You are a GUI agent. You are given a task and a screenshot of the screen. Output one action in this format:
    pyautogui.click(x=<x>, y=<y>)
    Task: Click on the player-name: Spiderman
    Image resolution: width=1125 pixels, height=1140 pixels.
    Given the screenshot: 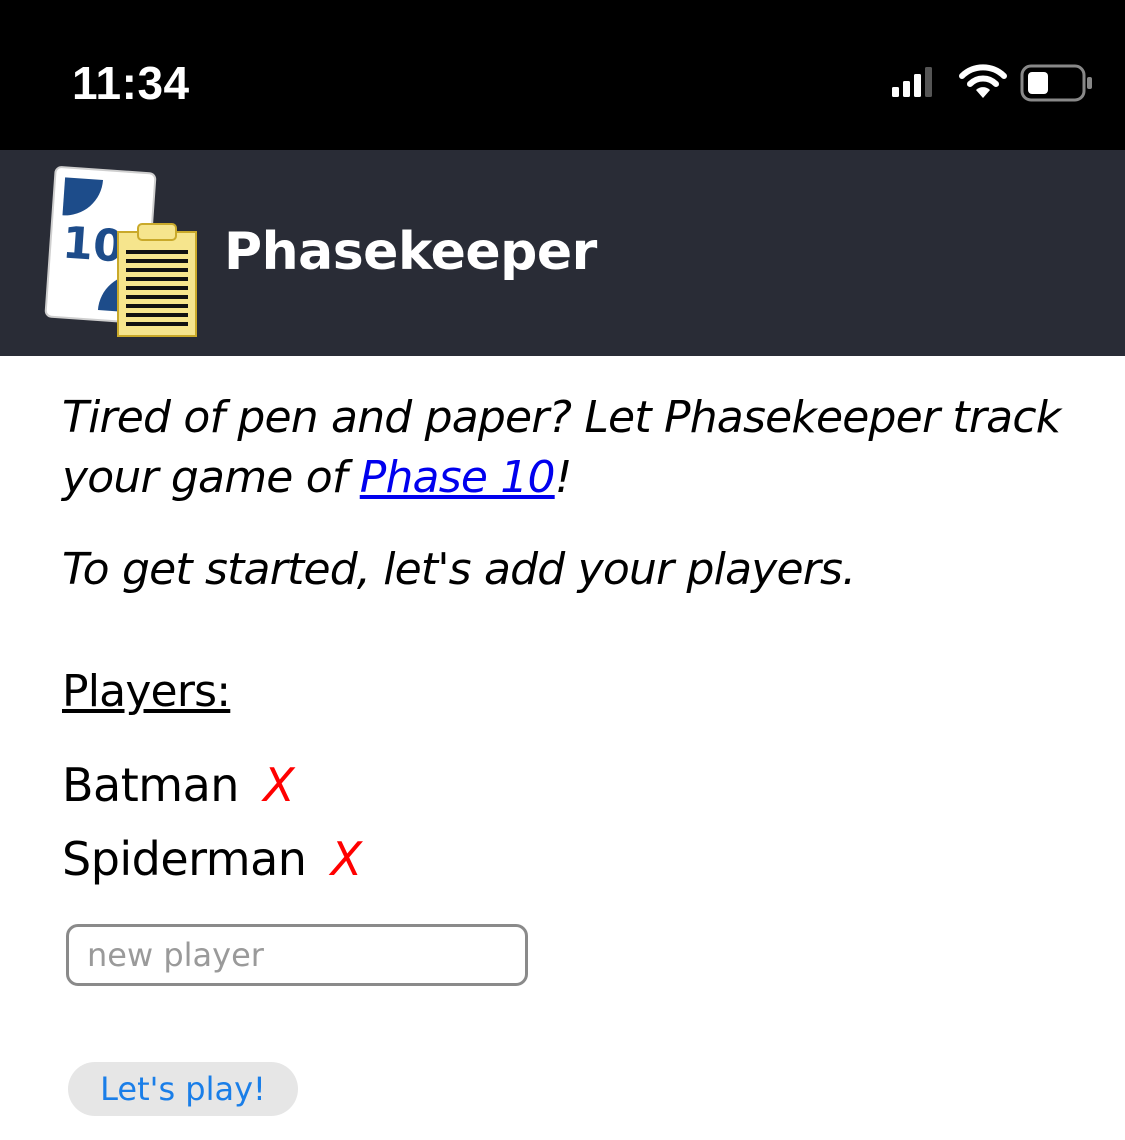 What is the action you would take?
    pyautogui.click(x=184, y=859)
    